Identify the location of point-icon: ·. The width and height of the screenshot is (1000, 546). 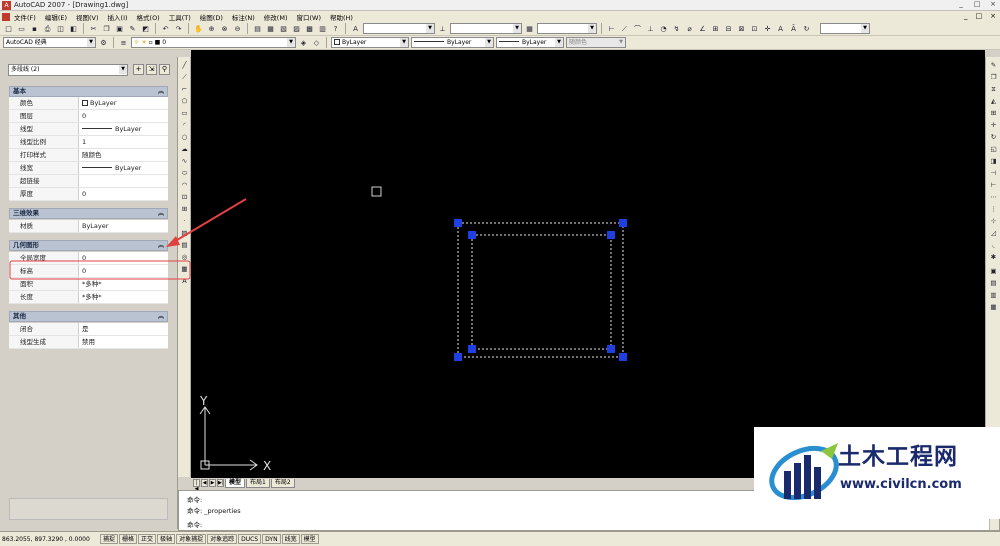
(184, 220).